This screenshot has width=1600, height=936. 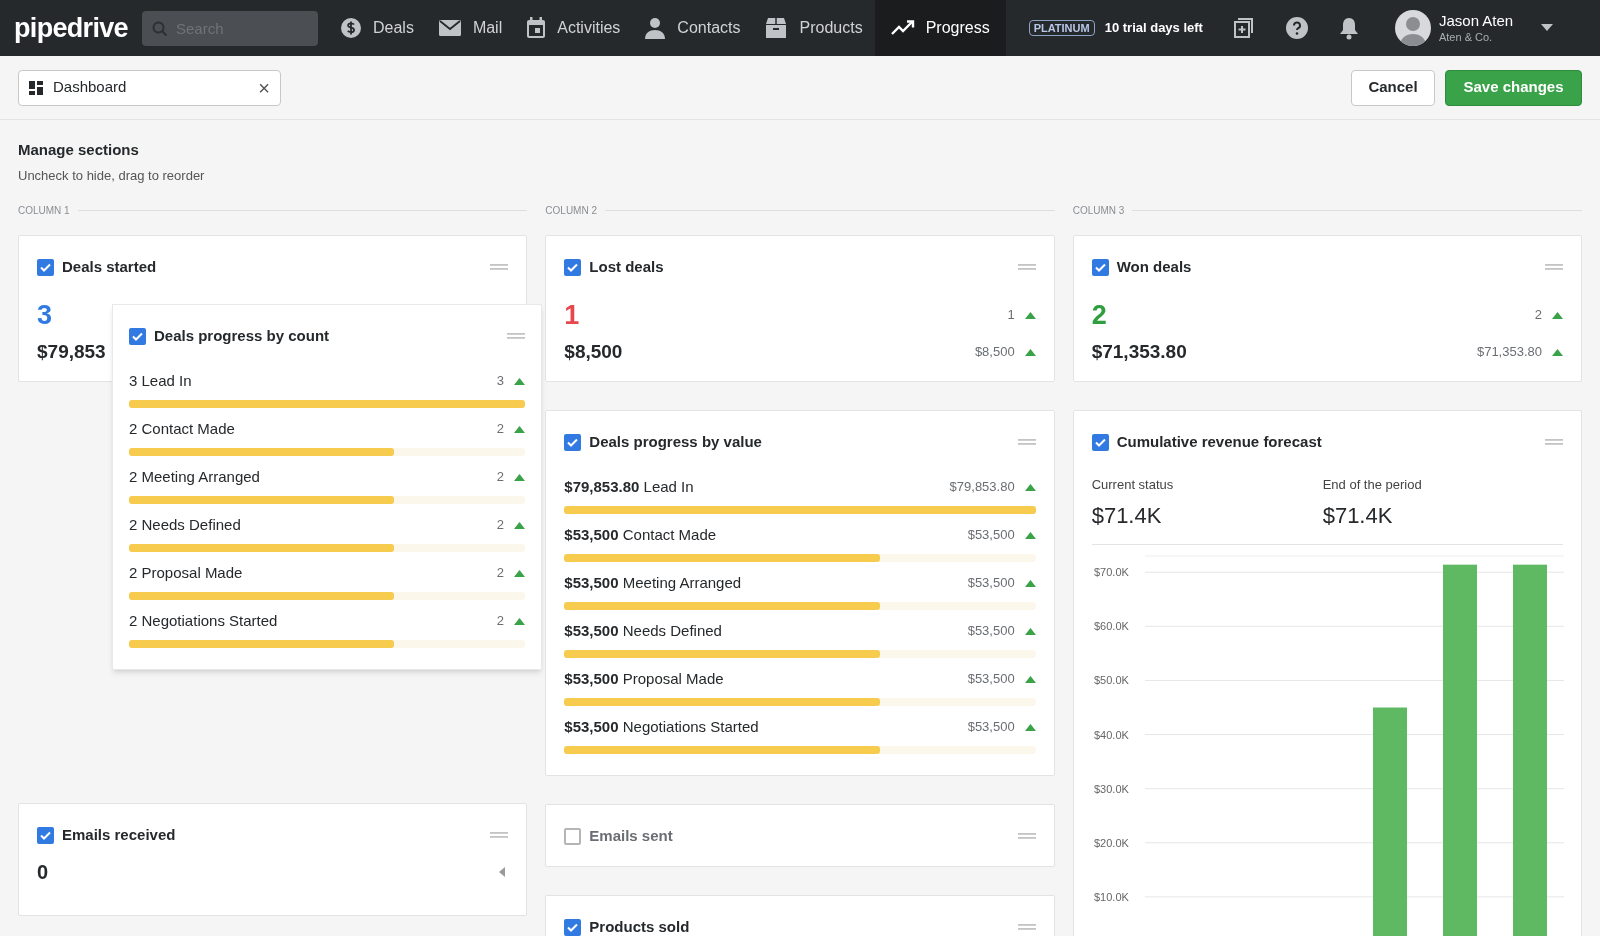 What do you see at coordinates (1509, 352) in the screenshot?
I see `change-value: $71,353.80` at bounding box center [1509, 352].